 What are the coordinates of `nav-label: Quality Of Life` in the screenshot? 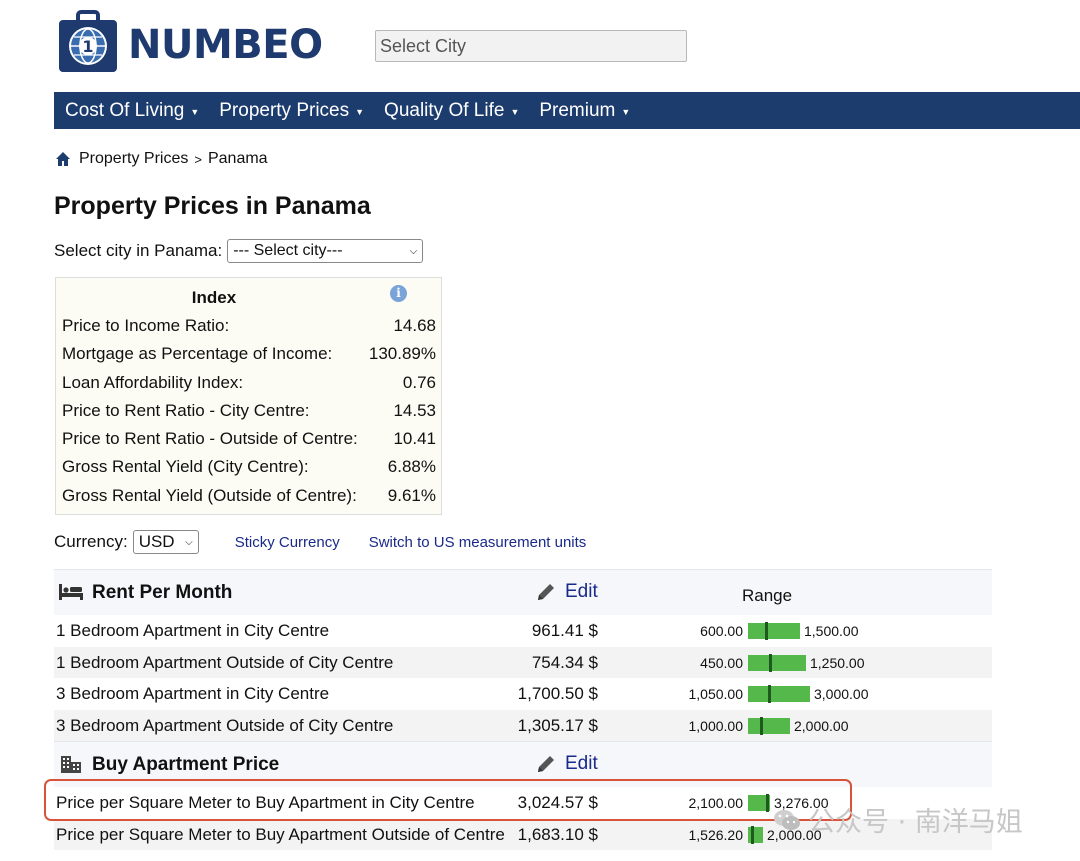 It's located at (444, 110).